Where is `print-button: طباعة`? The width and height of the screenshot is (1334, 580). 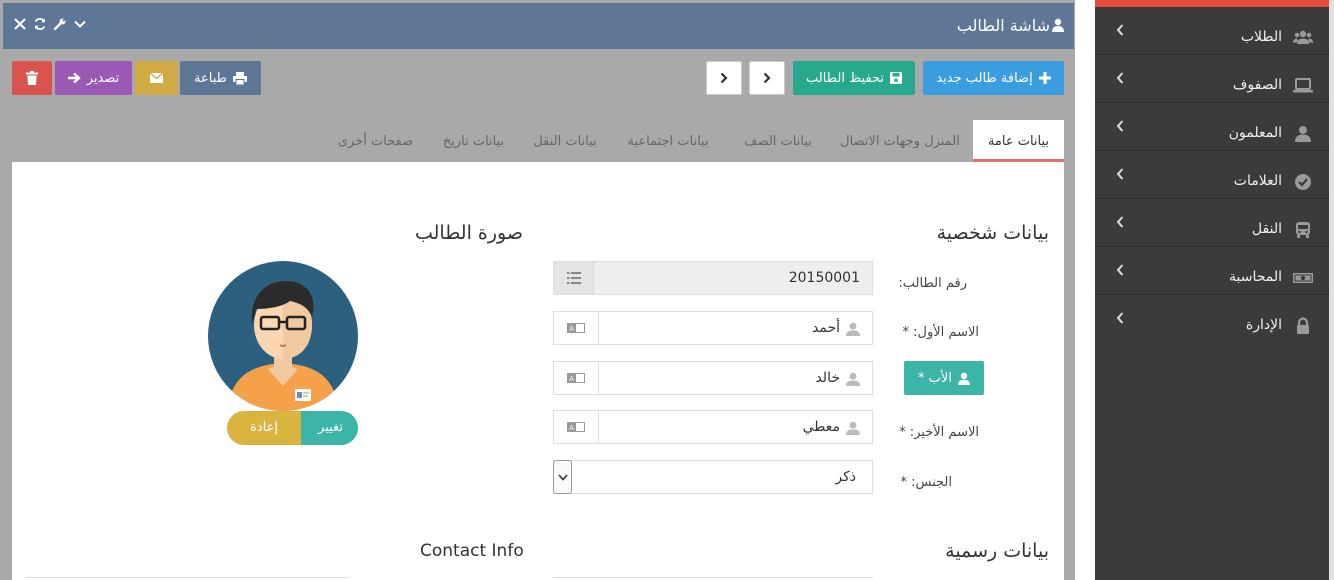
print-button: طباعة is located at coordinates (220, 78).